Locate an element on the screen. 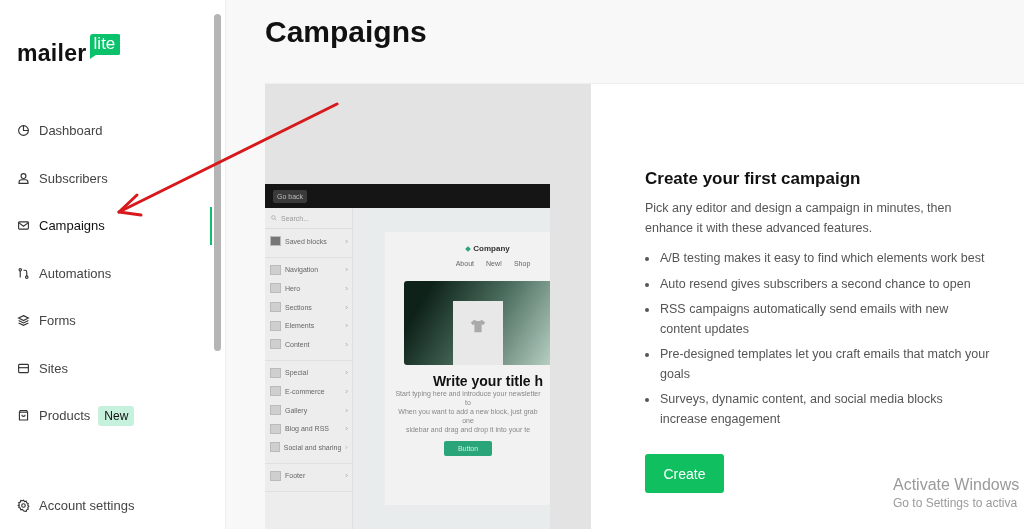  sidebar-item: Forms is located at coordinates (46, 321).